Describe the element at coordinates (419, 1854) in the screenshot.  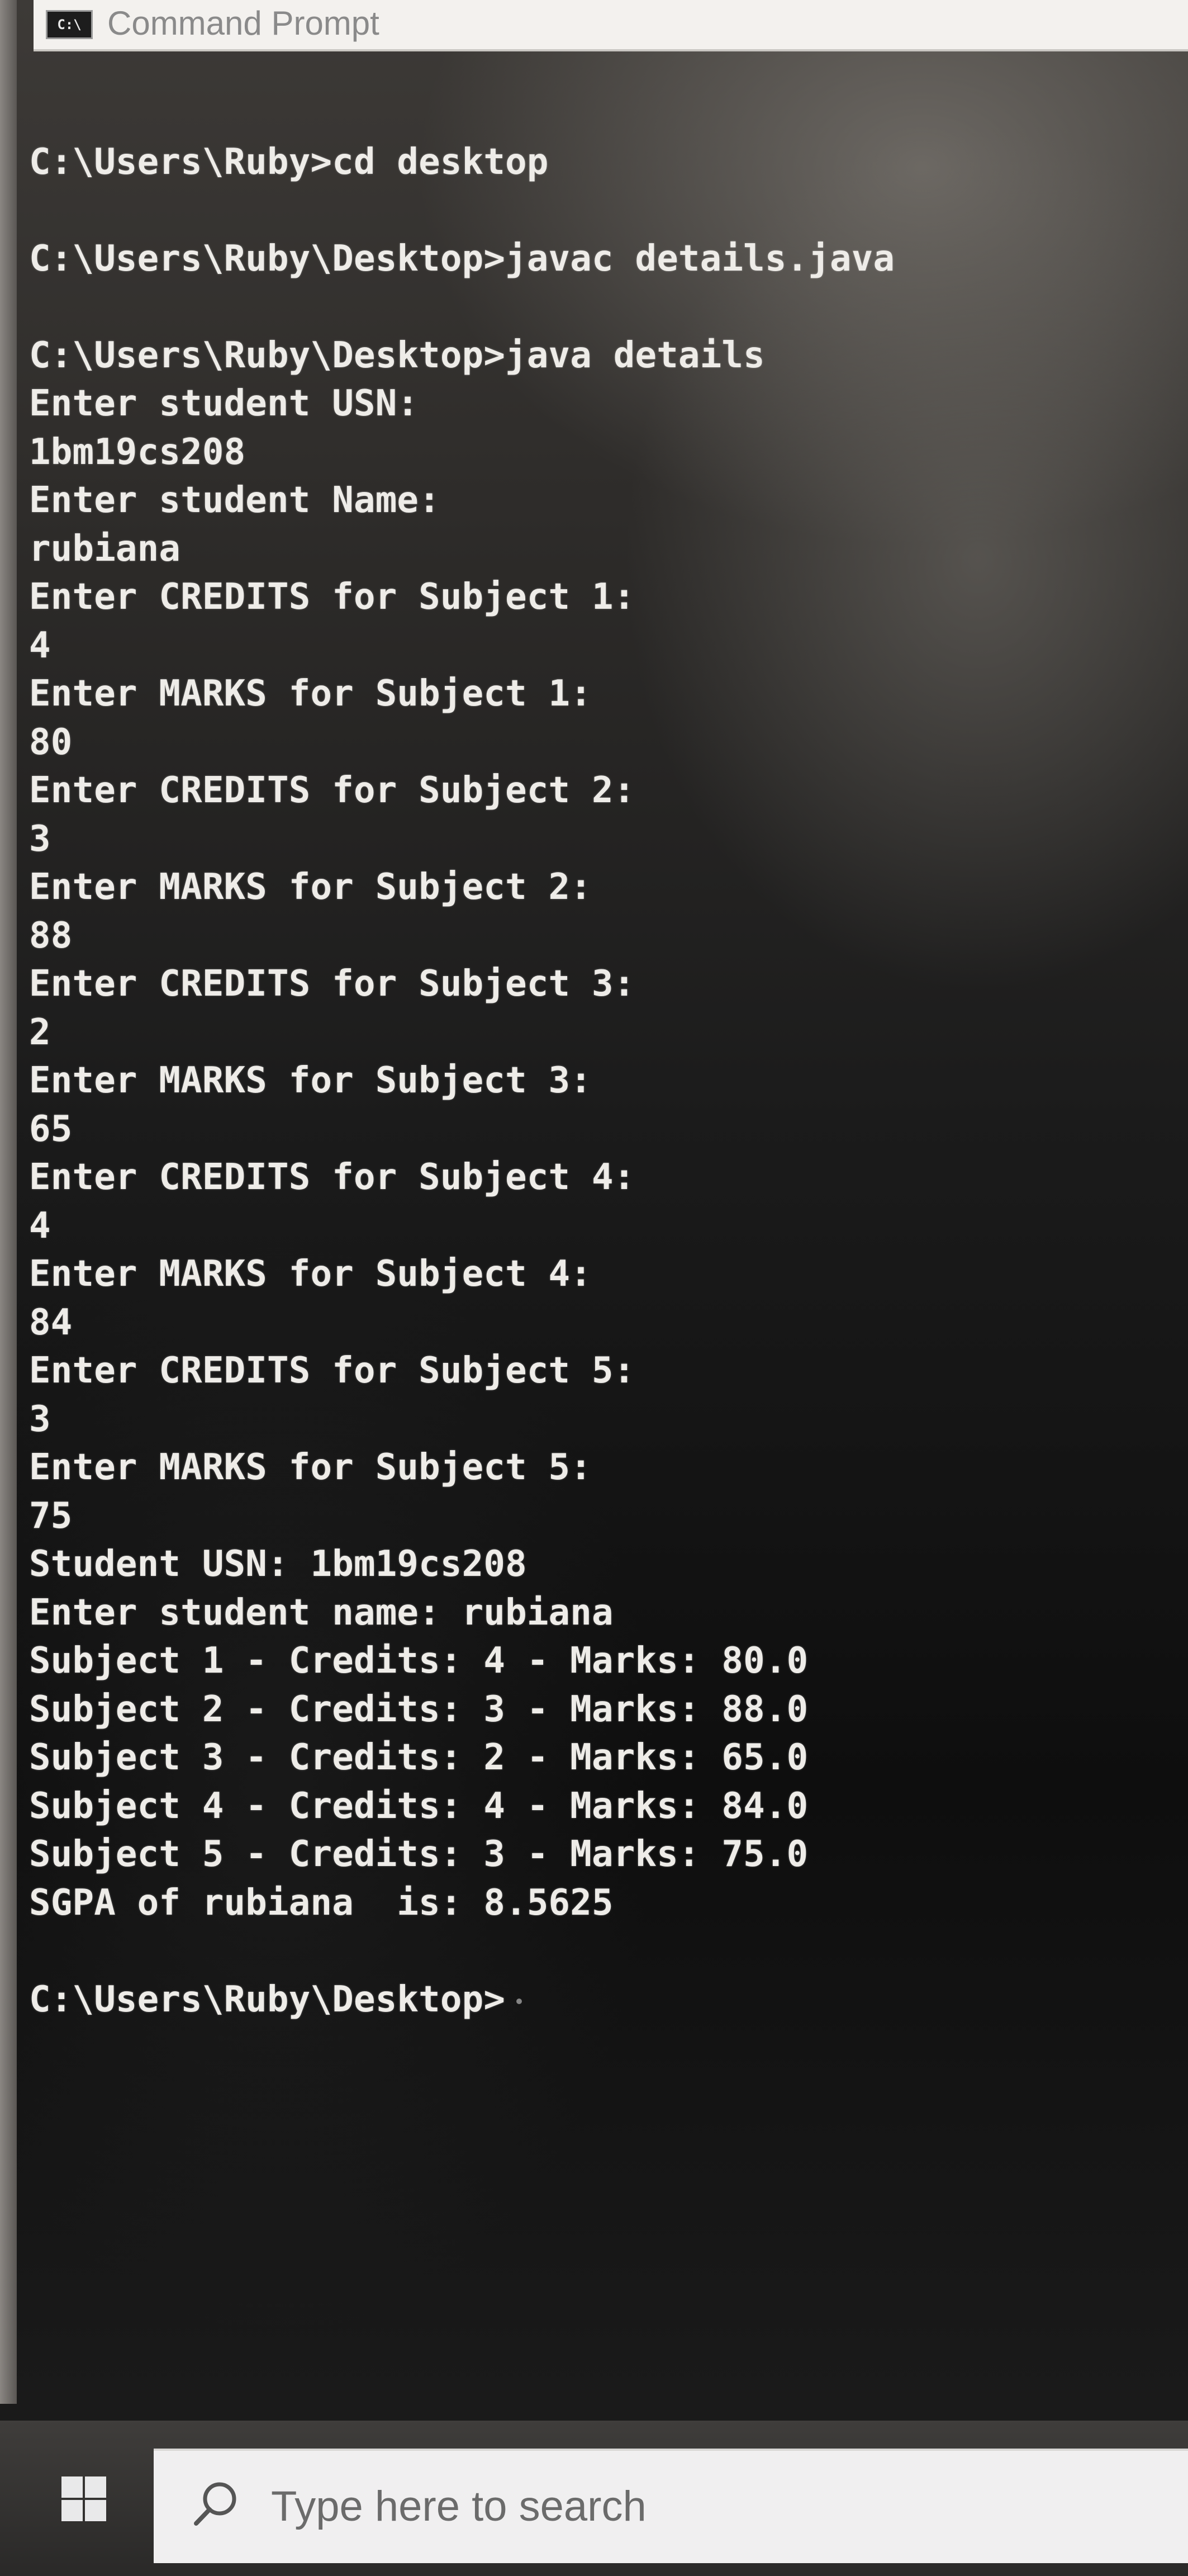
I see `console-output-line: Subject 5 - Credits: 3 - Marks: 75.0` at that location.